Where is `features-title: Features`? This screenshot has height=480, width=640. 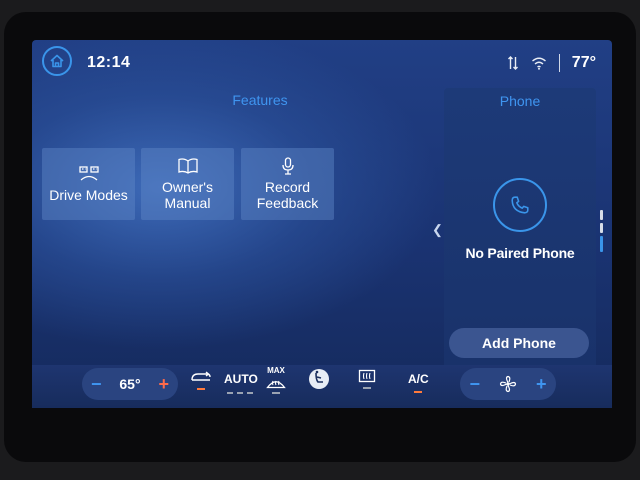 features-title: Features is located at coordinates (260, 100).